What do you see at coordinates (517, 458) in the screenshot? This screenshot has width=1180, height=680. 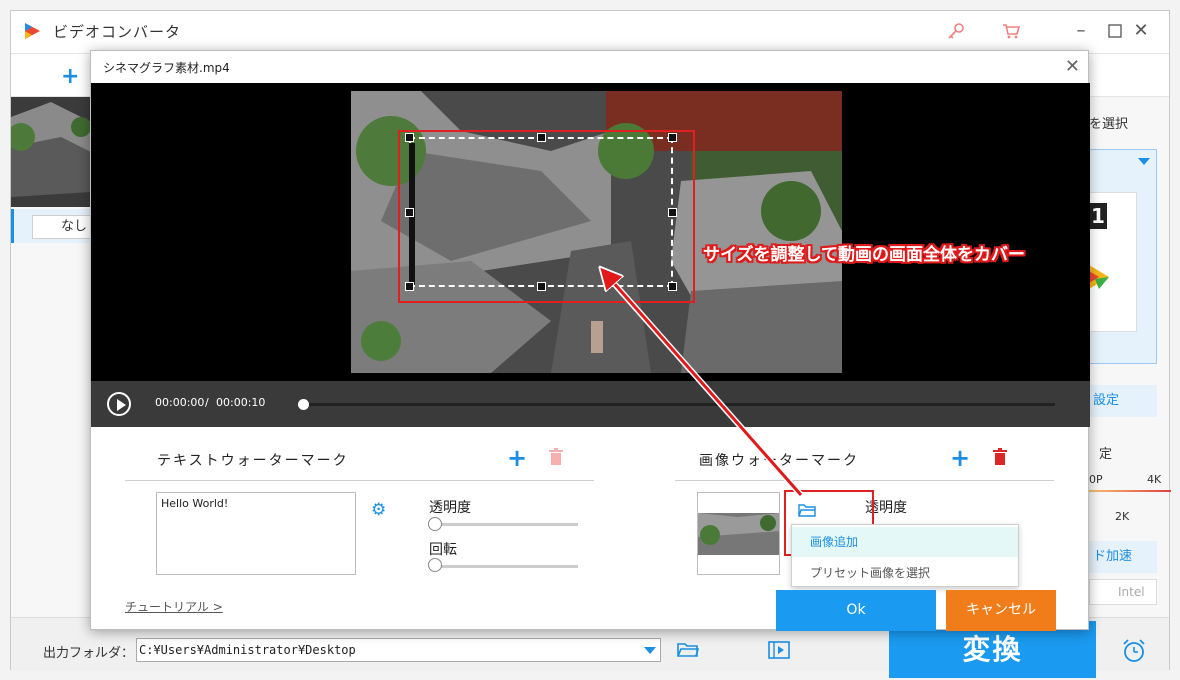 I see `add-text-plus-icon: +` at bounding box center [517, 458].